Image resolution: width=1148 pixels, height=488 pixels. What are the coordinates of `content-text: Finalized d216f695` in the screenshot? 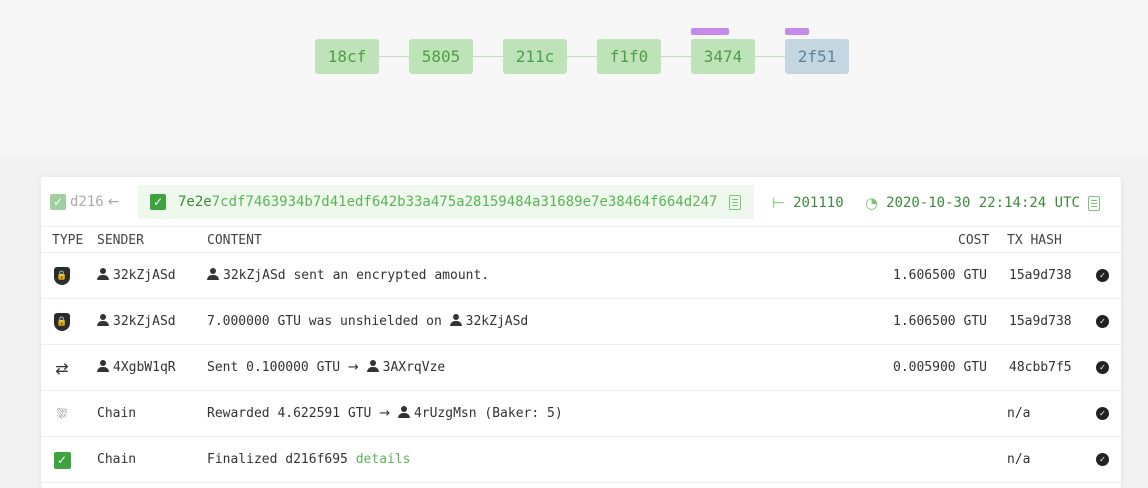 It's located at (277, 459).